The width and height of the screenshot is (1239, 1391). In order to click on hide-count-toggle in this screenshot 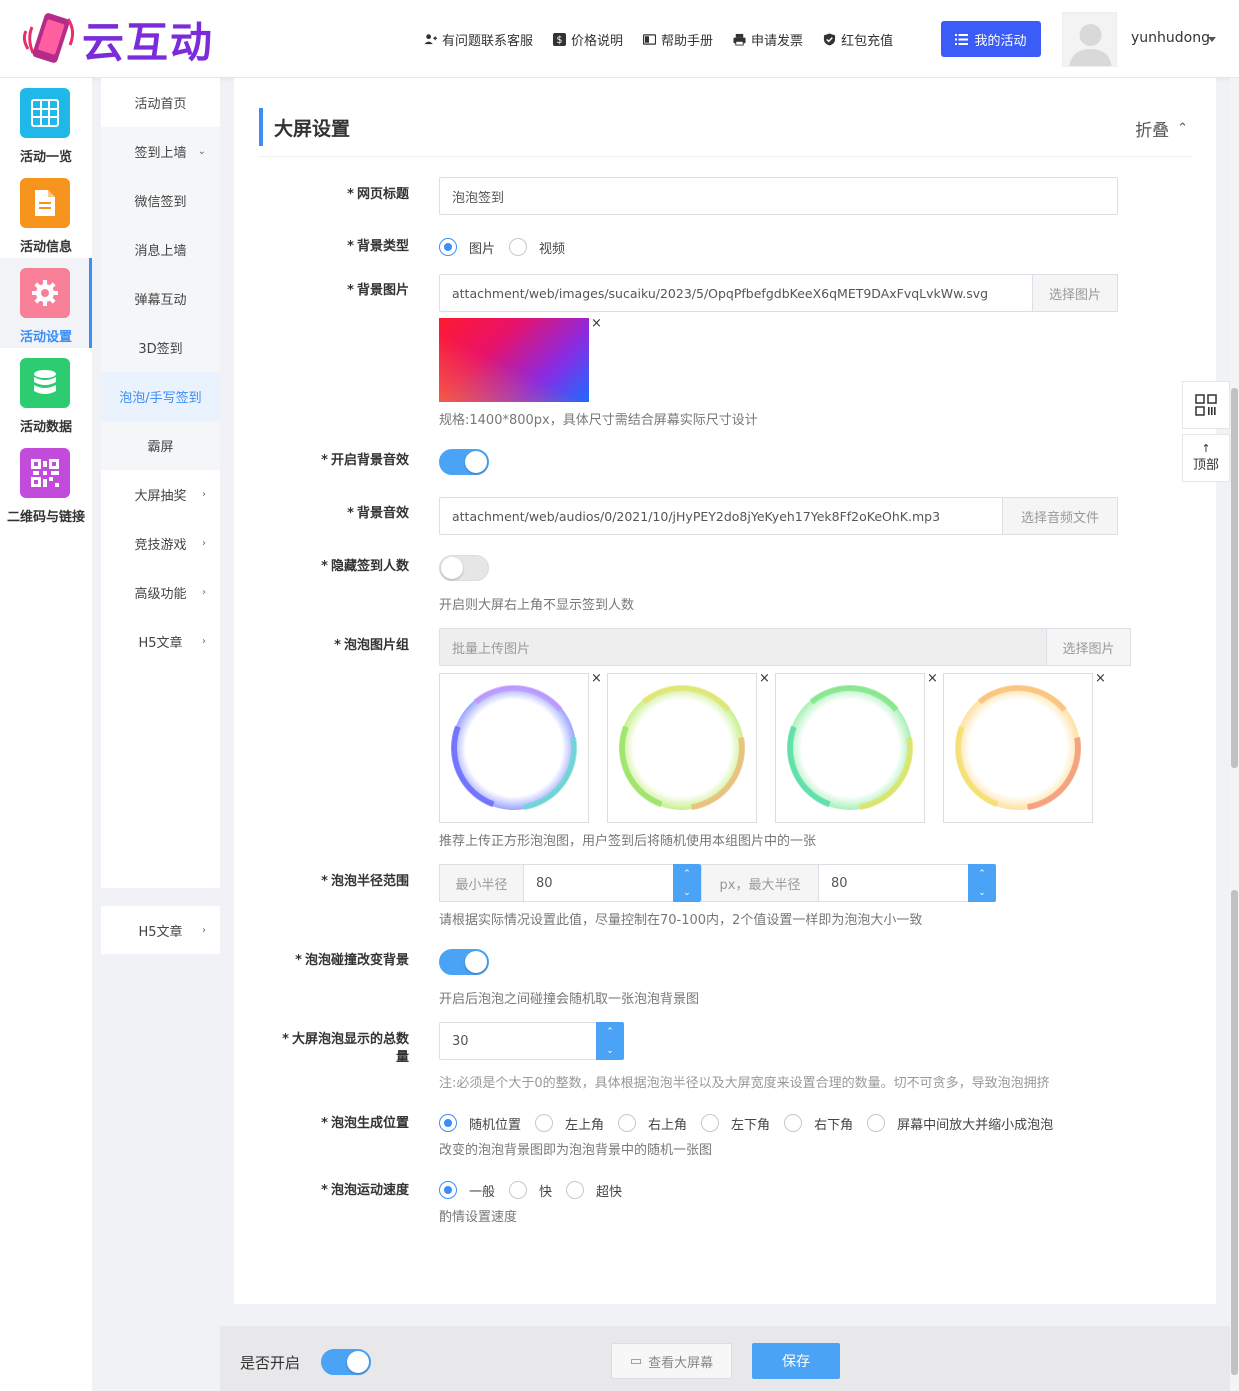, I will do `click(464, 568)`.